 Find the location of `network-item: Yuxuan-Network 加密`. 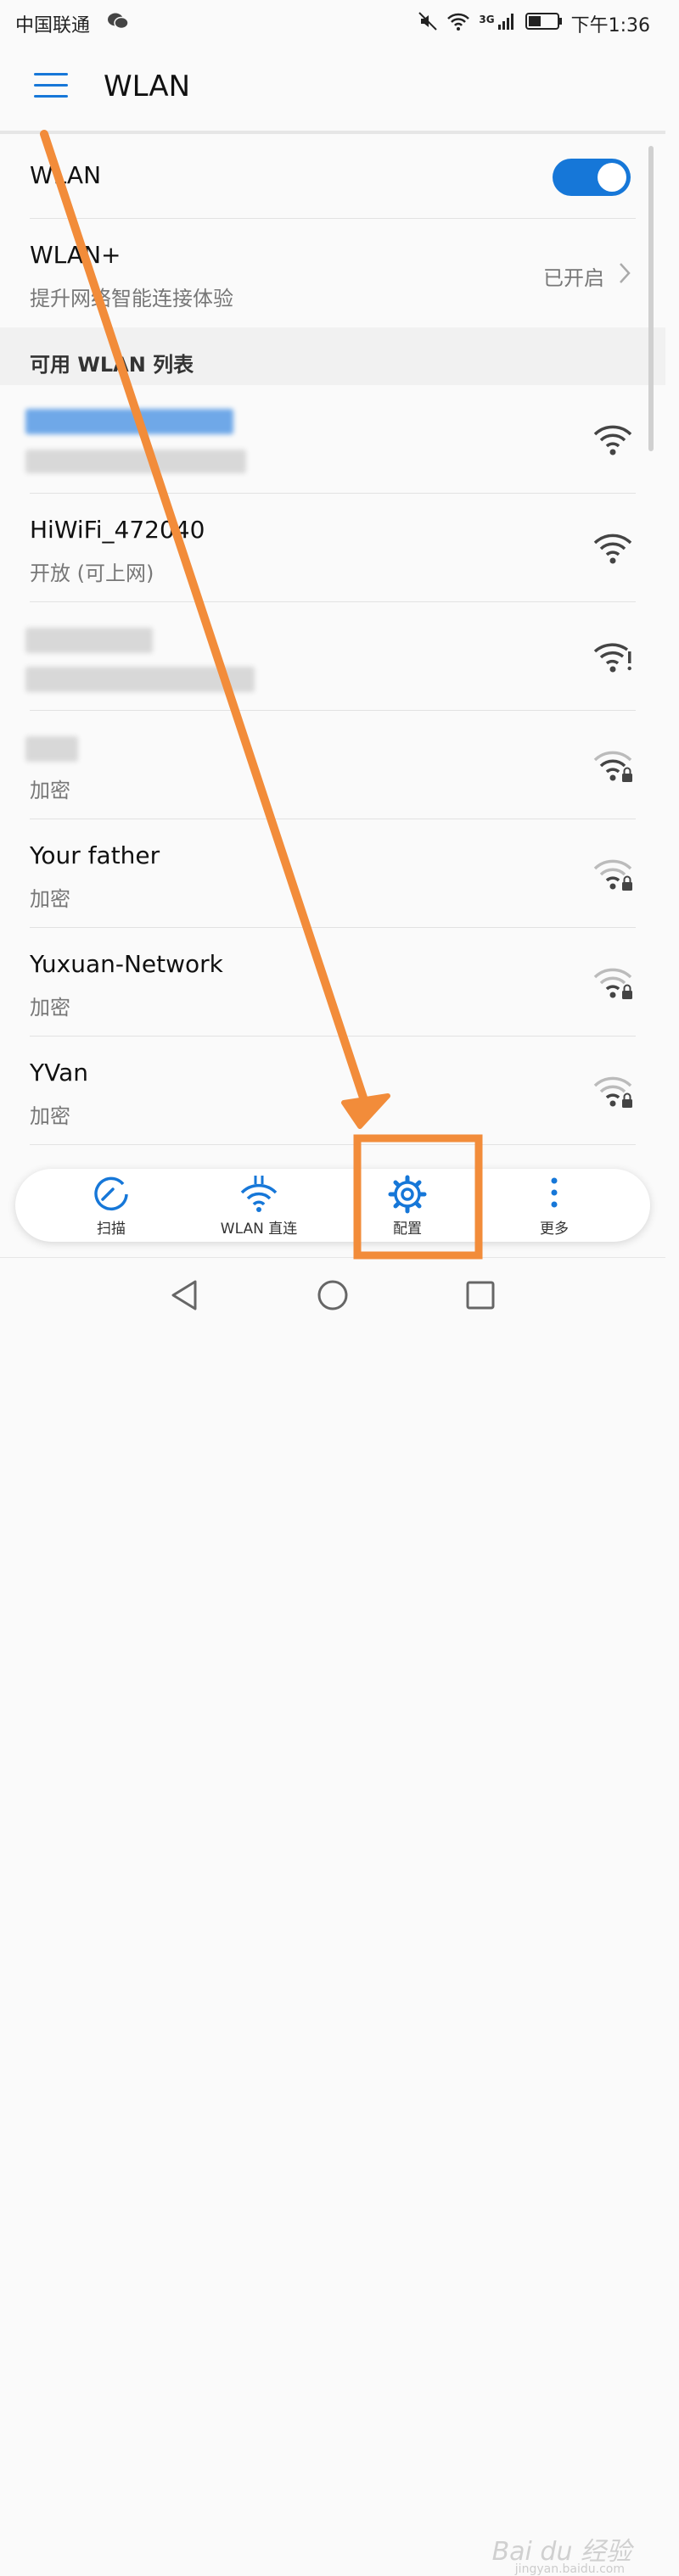

network-item: Yuxuan-Network 加密 is located at coordinates (332, 982).